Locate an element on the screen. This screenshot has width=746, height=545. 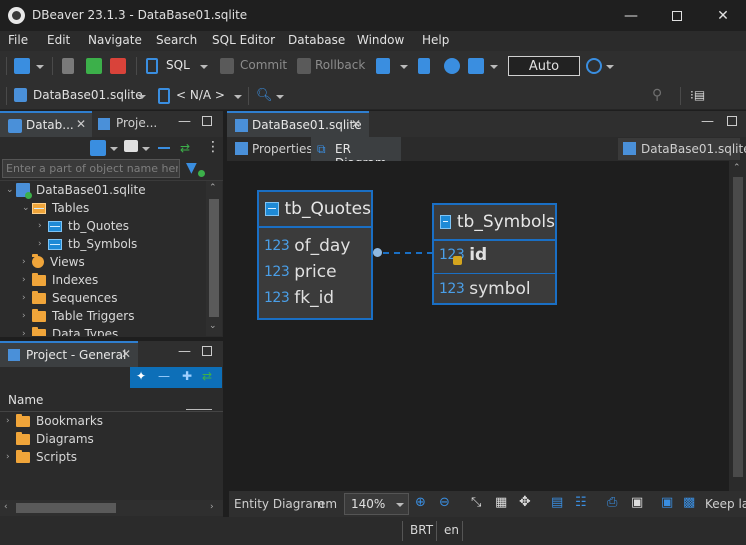
disconnect-all-icon is located at coordinates (118, 66).